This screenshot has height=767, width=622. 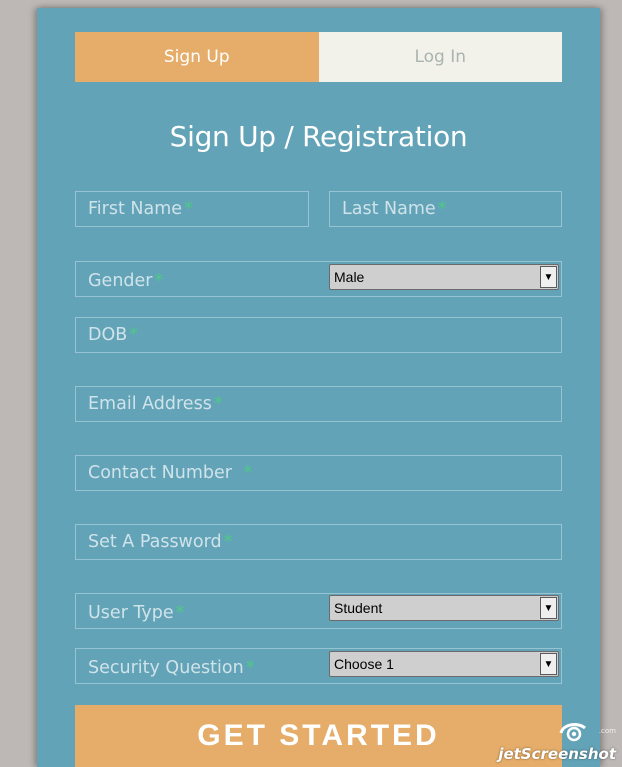 I want to click on gender-select-value: Male, so click(x=349, y=277).